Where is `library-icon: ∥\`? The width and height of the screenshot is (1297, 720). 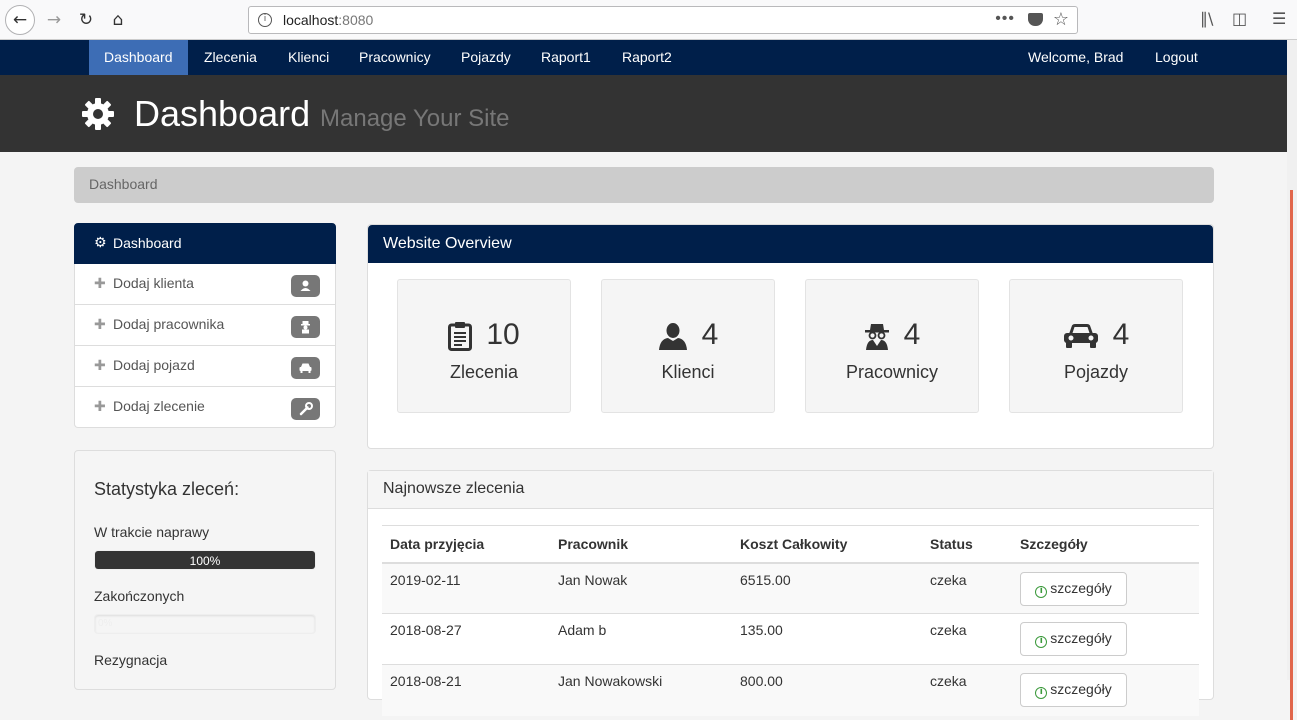 library-icon: ∥\ is located at coordinates (1206, 18).